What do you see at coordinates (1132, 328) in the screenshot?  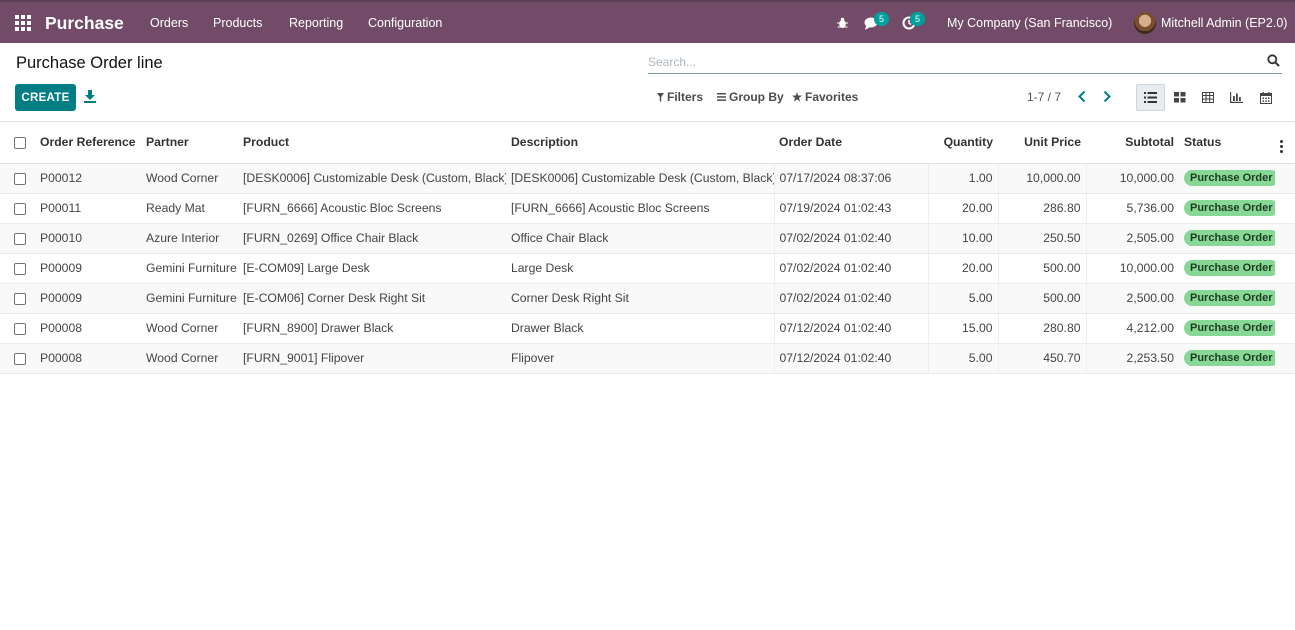 I see `cell-subtotal: 4,212.00` at bounding box center [1132, 328].